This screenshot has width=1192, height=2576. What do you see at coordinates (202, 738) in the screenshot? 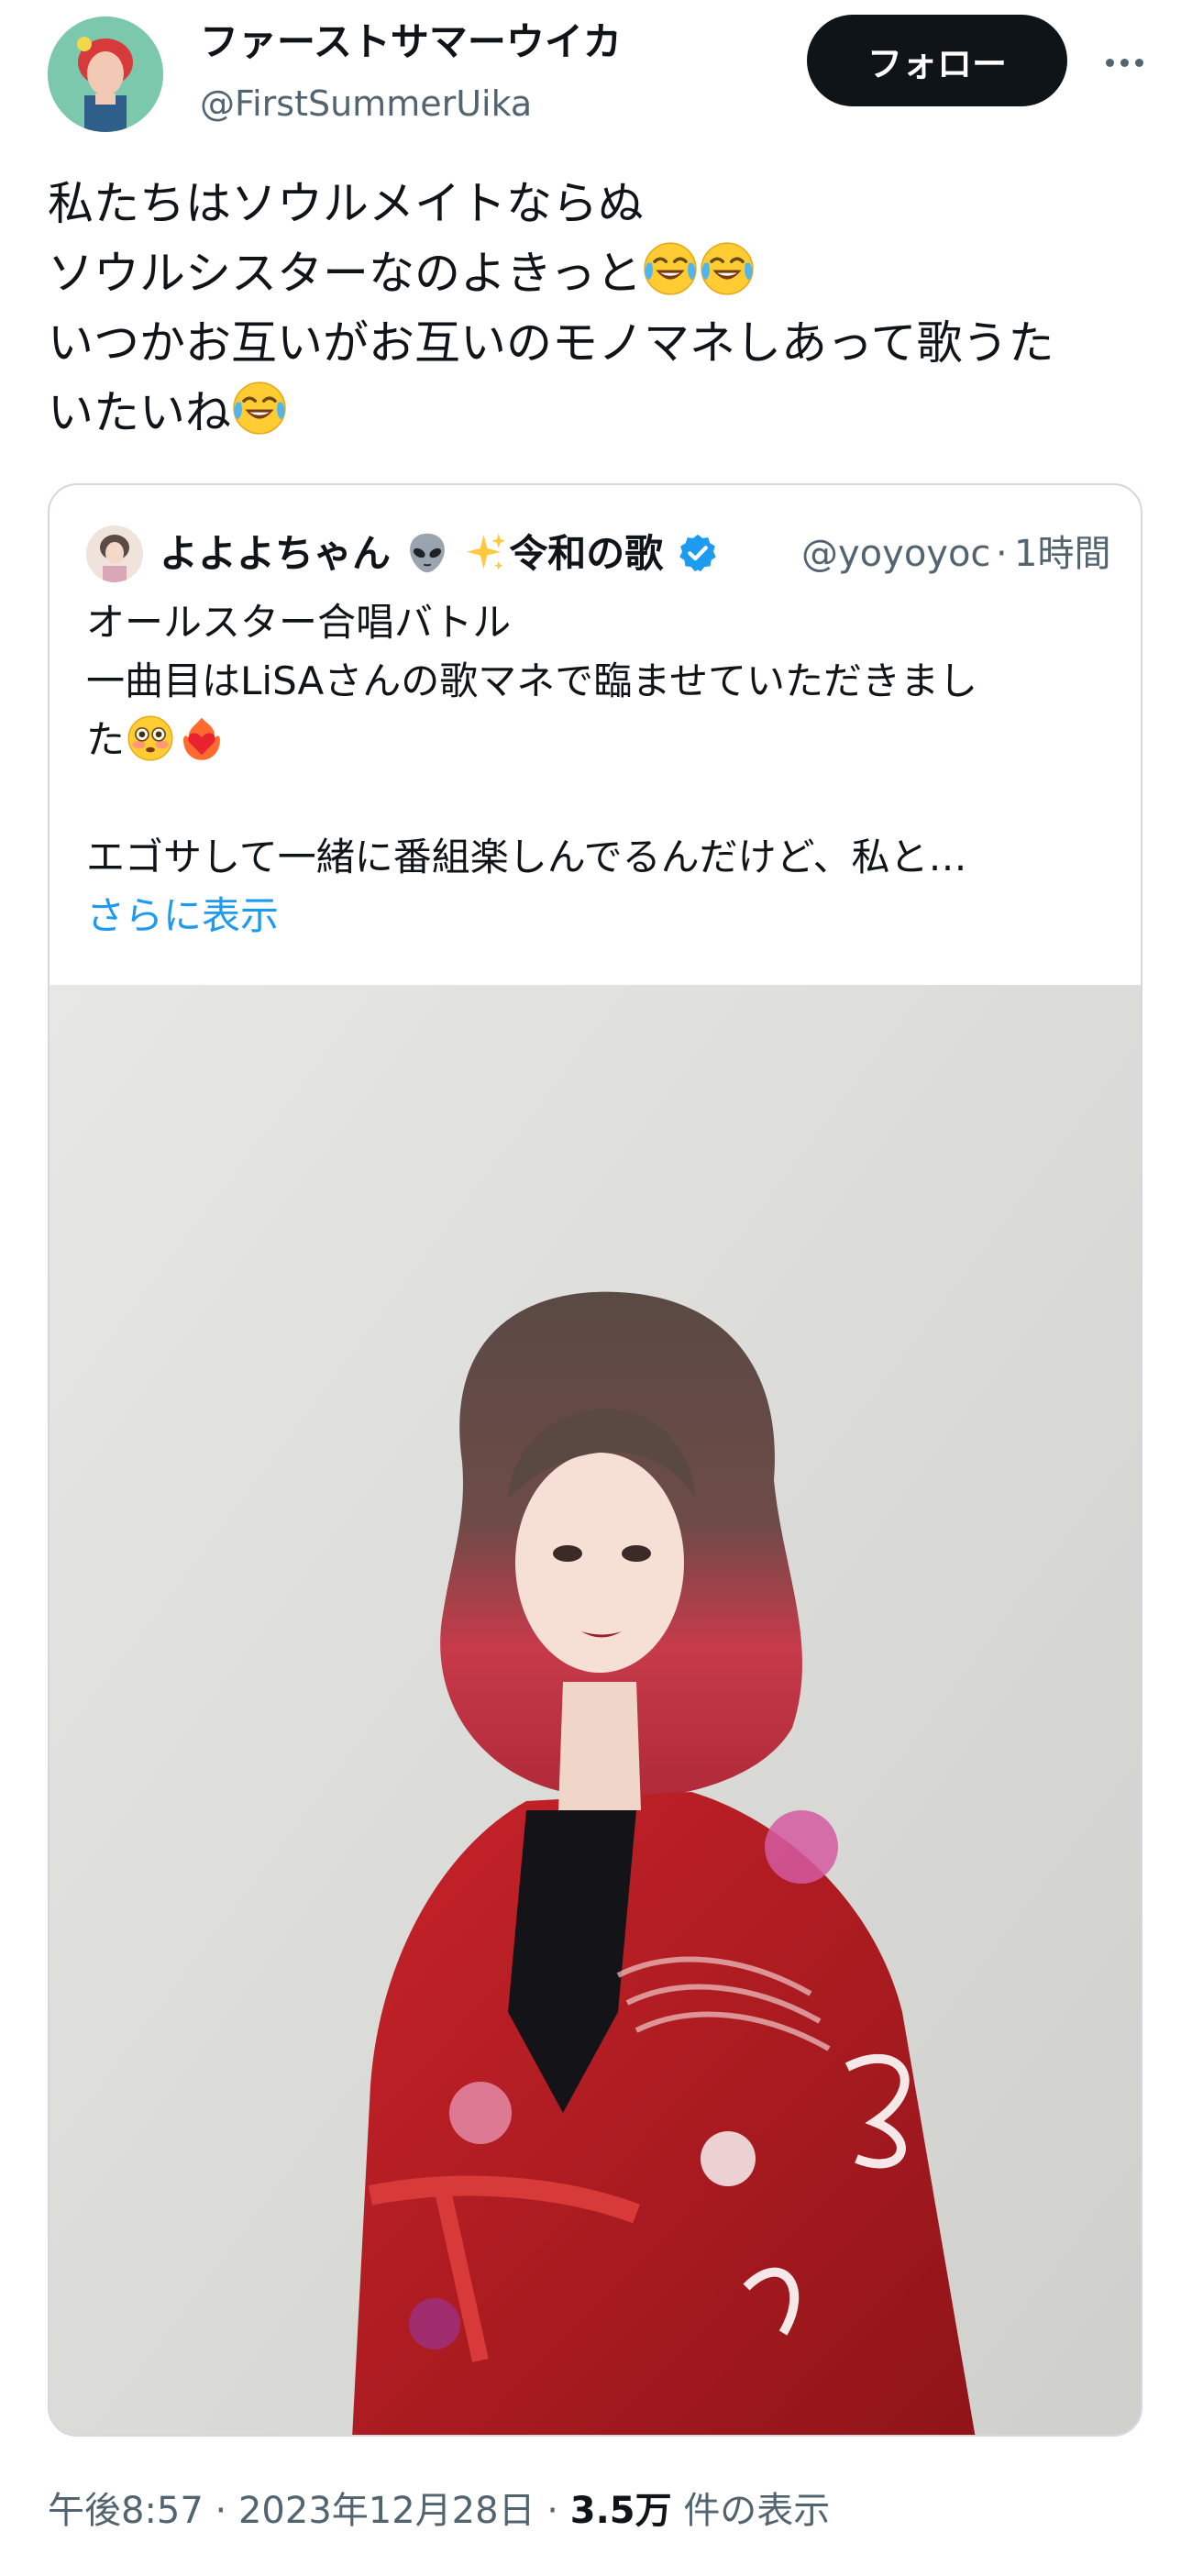
I see `heart-on-fire-icon` at bounding box center [202, 738].